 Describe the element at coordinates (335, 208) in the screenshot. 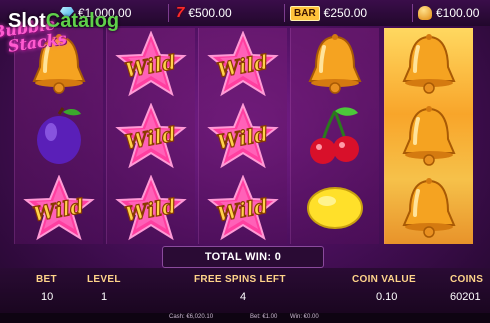

I see `lemon-symbol` at that location.